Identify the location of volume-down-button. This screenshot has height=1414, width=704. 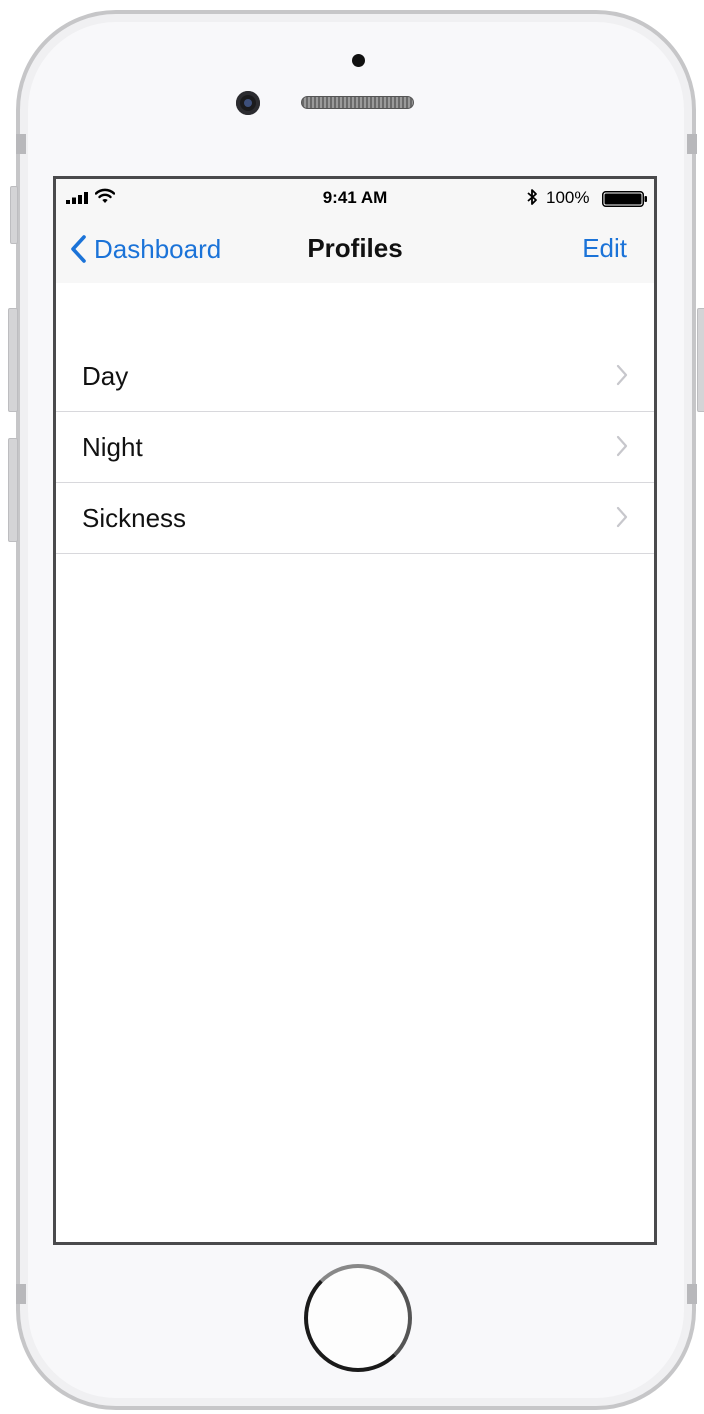
(13, 490).